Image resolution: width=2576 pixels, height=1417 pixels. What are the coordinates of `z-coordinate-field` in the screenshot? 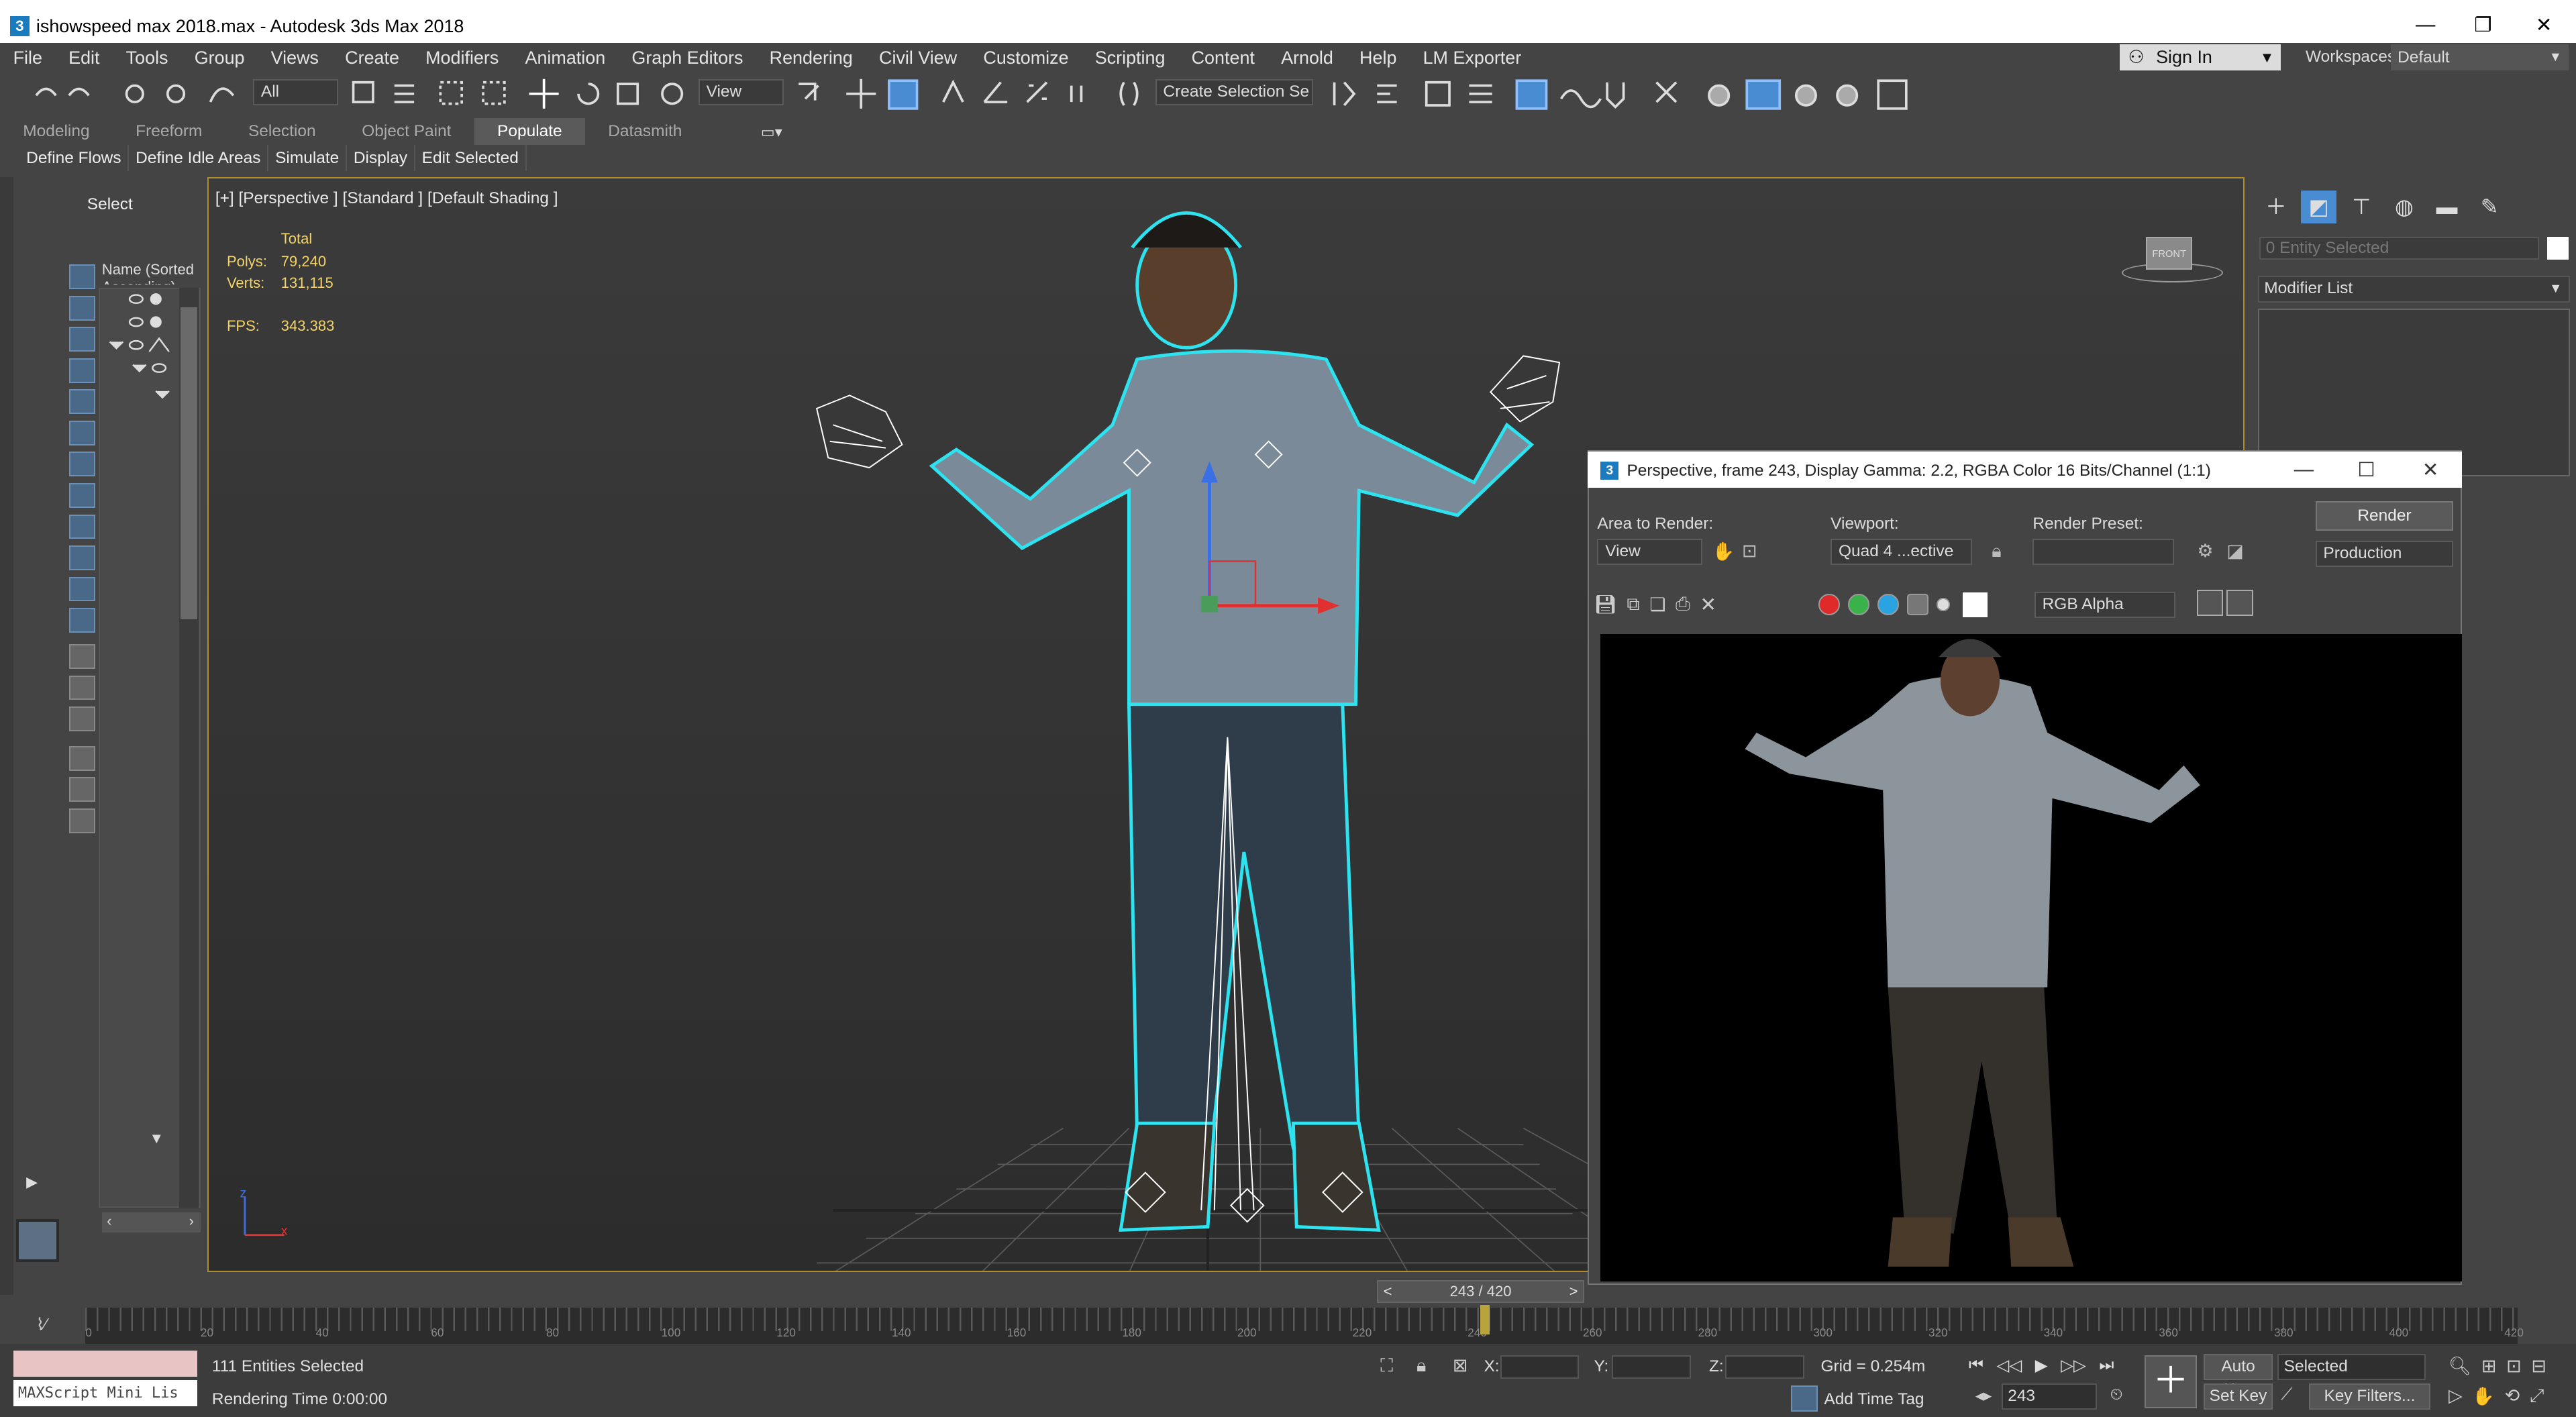 It's located at (1764, 1367).